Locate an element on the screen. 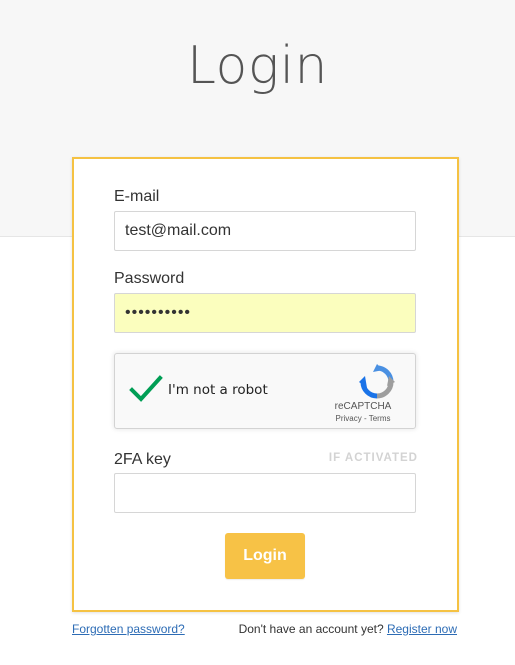  captcha-label: I'm not a robot is located at coordinates (218, 390).